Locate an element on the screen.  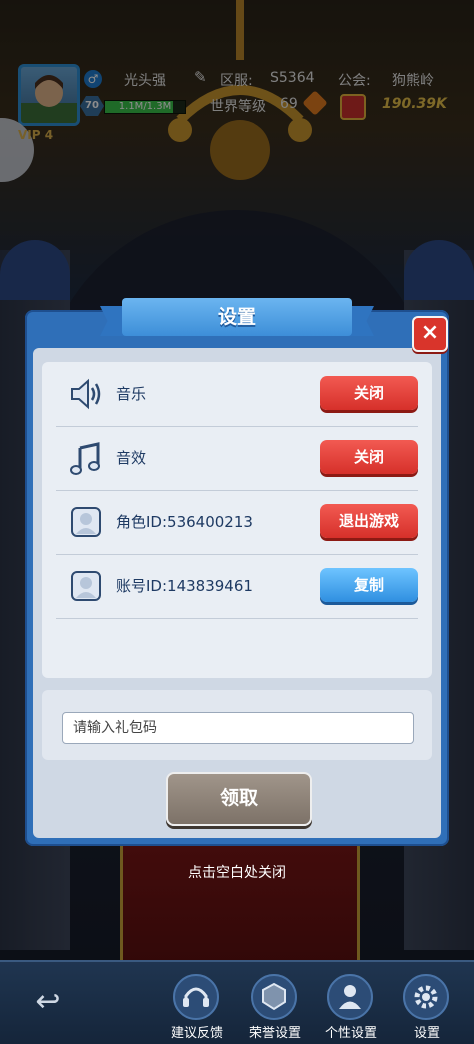
exit-game-button: 退出游戏 is located at coordinates (369, 521).